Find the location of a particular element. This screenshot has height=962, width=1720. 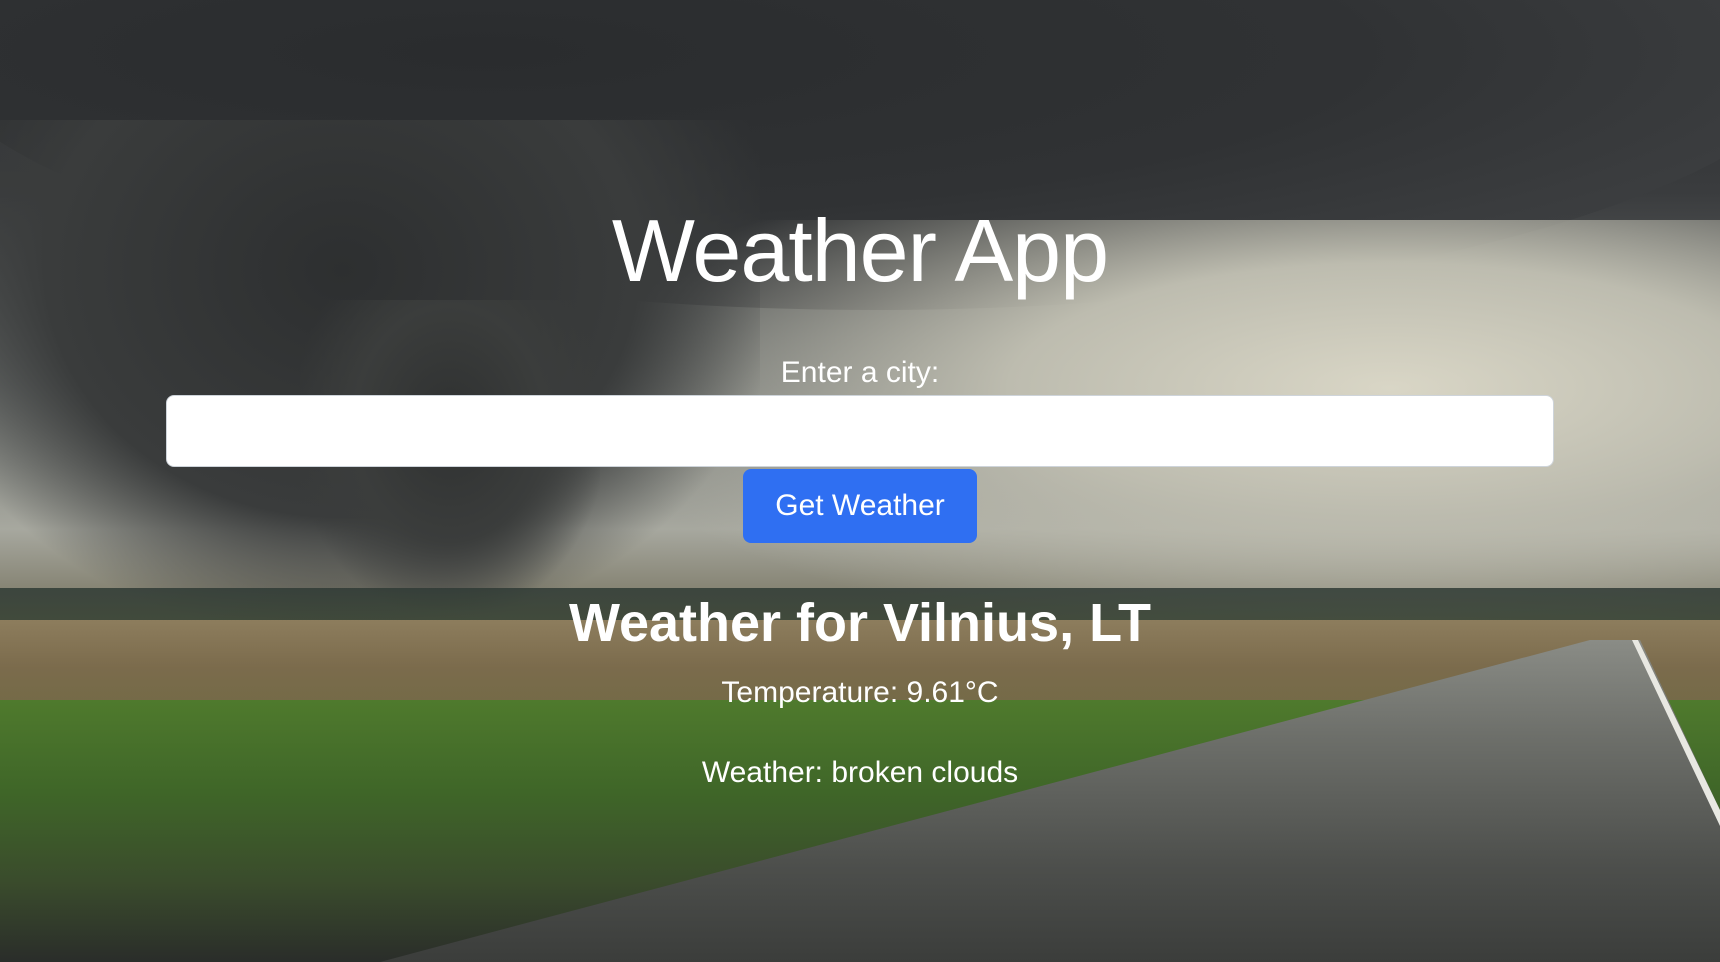

weather-description-text: Weather: broken clouds is located at coordinates (860, 772).